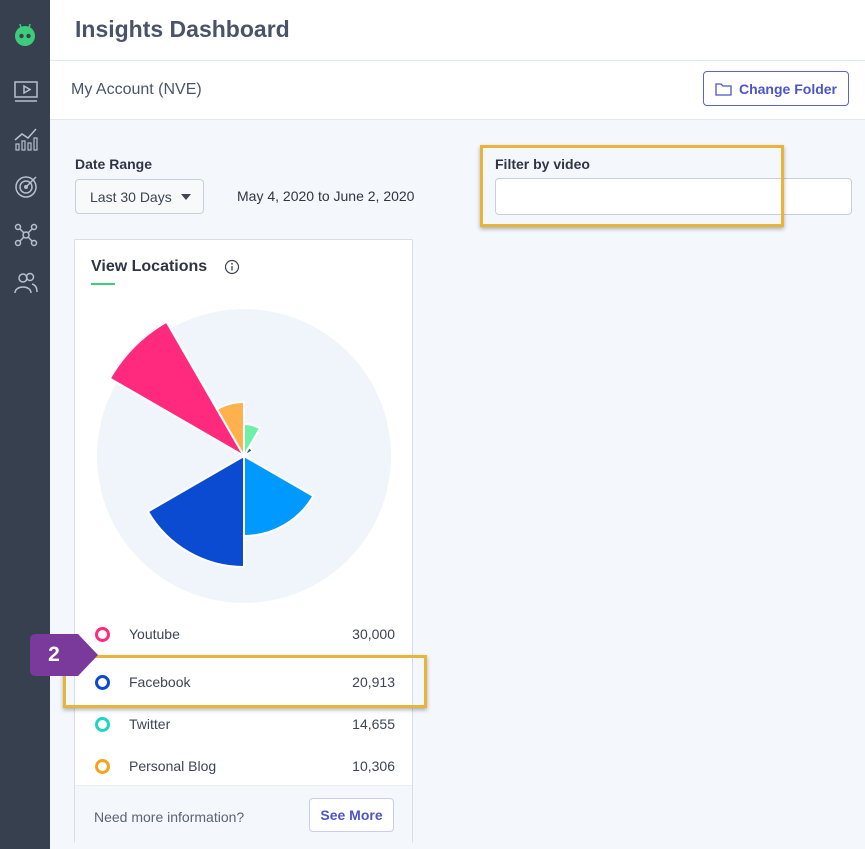 The height and width of the screenshot is (849, 865). I want to click on step-number: 2, so click(54, 654).